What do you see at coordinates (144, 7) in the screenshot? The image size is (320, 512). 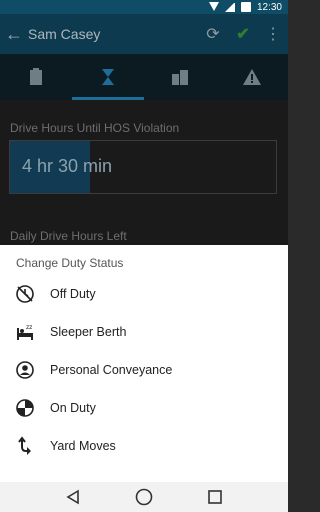 I see `status-bar: 12:30` at bounding box center [144, 7].